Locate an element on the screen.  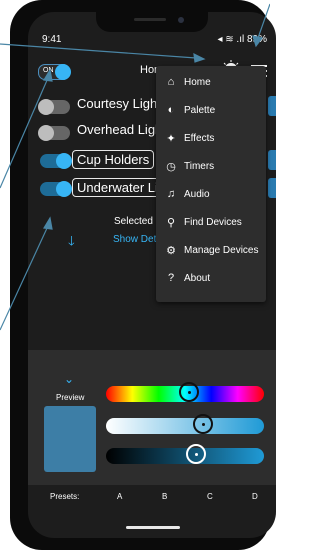
arrow-down-icon: 🡓 is located at coordinates (71, 243).